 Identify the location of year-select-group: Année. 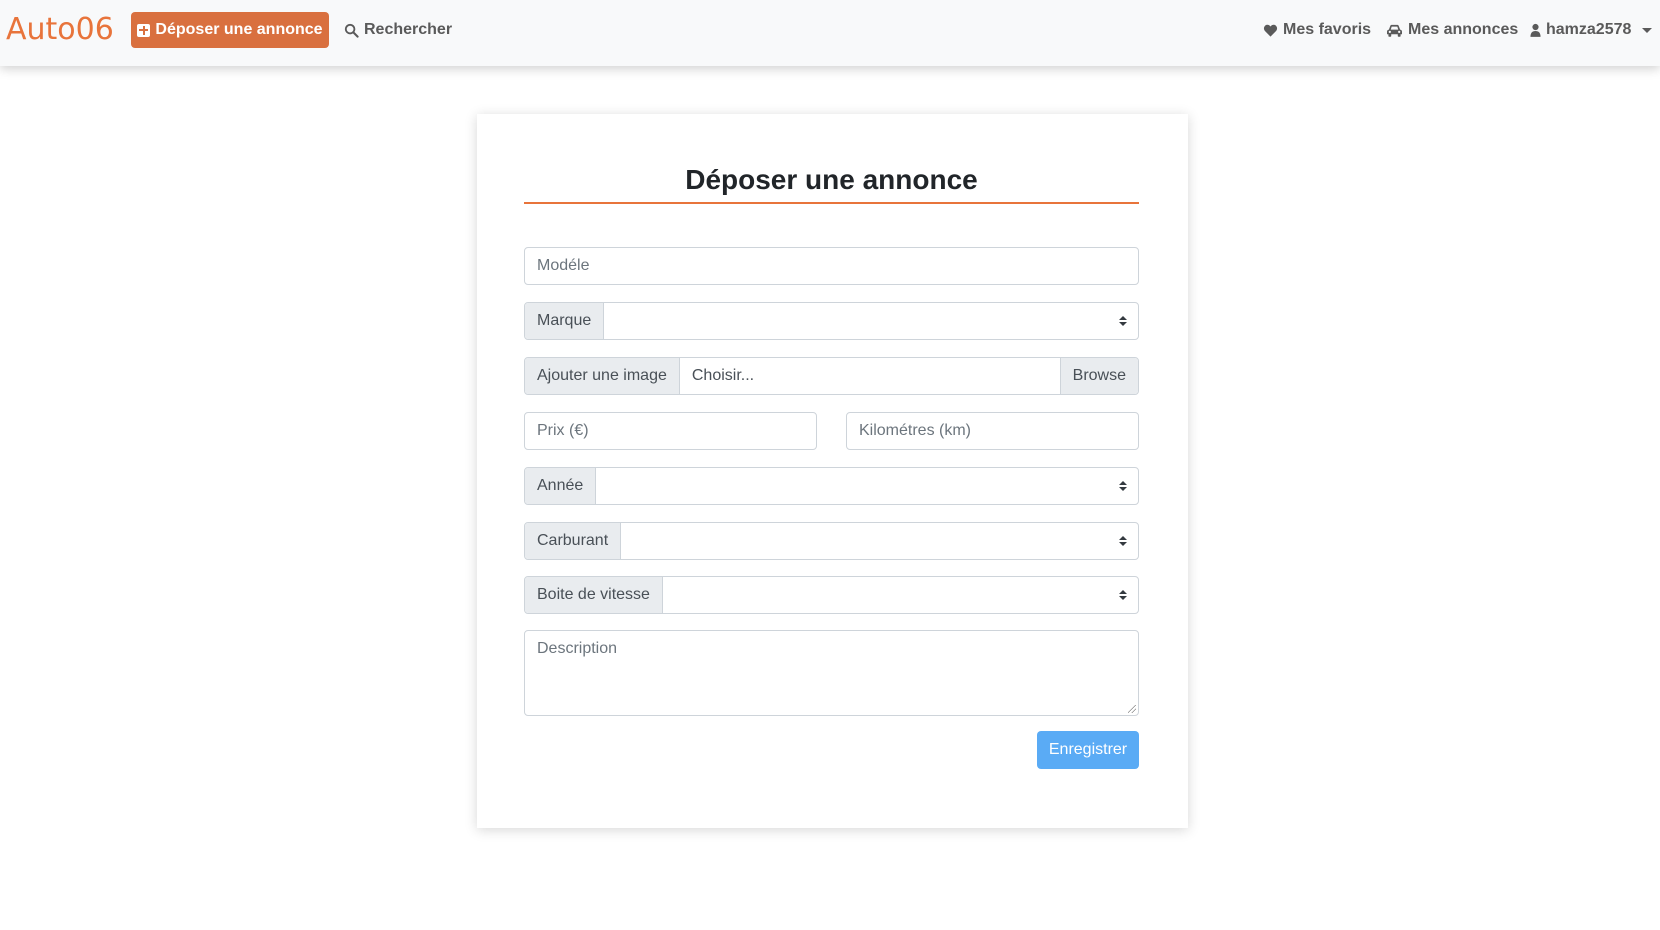
(831, 486).